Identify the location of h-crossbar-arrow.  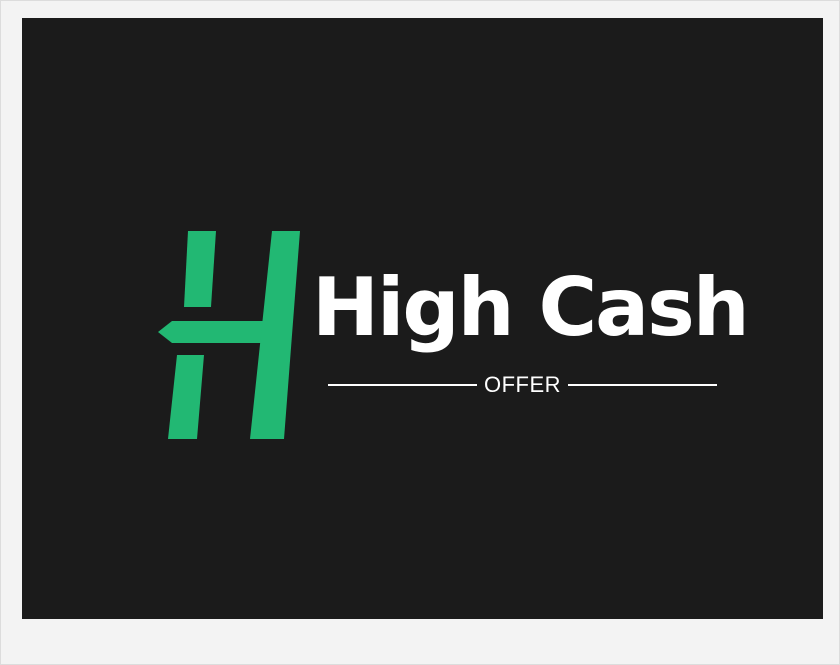
(214, 332).